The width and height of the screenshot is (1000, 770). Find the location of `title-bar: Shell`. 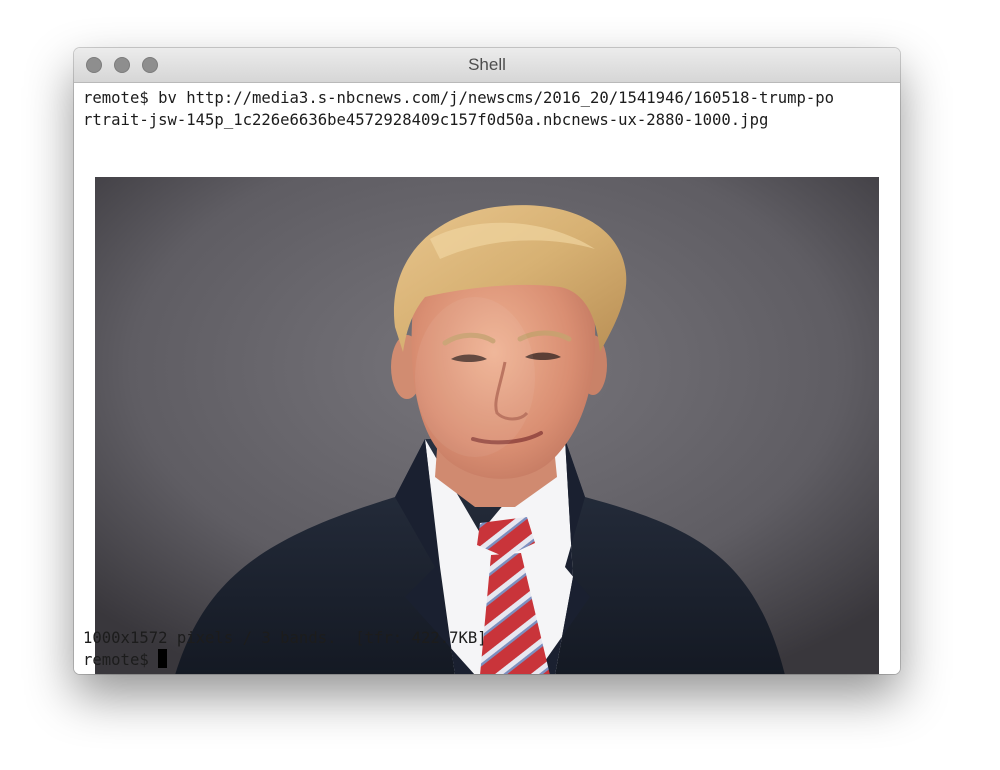

title-bar: Shell is located at coordinates (487, 65).